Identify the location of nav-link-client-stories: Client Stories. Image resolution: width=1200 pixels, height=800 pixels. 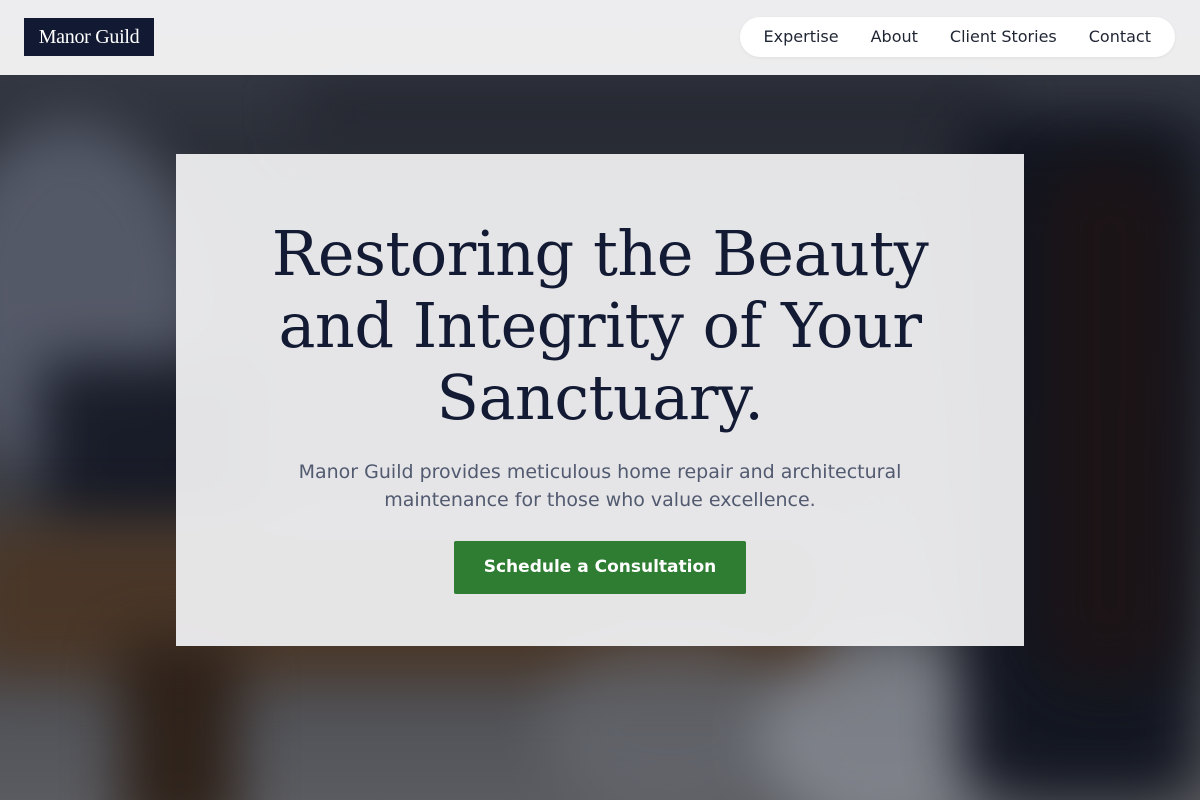
(1003, 37).